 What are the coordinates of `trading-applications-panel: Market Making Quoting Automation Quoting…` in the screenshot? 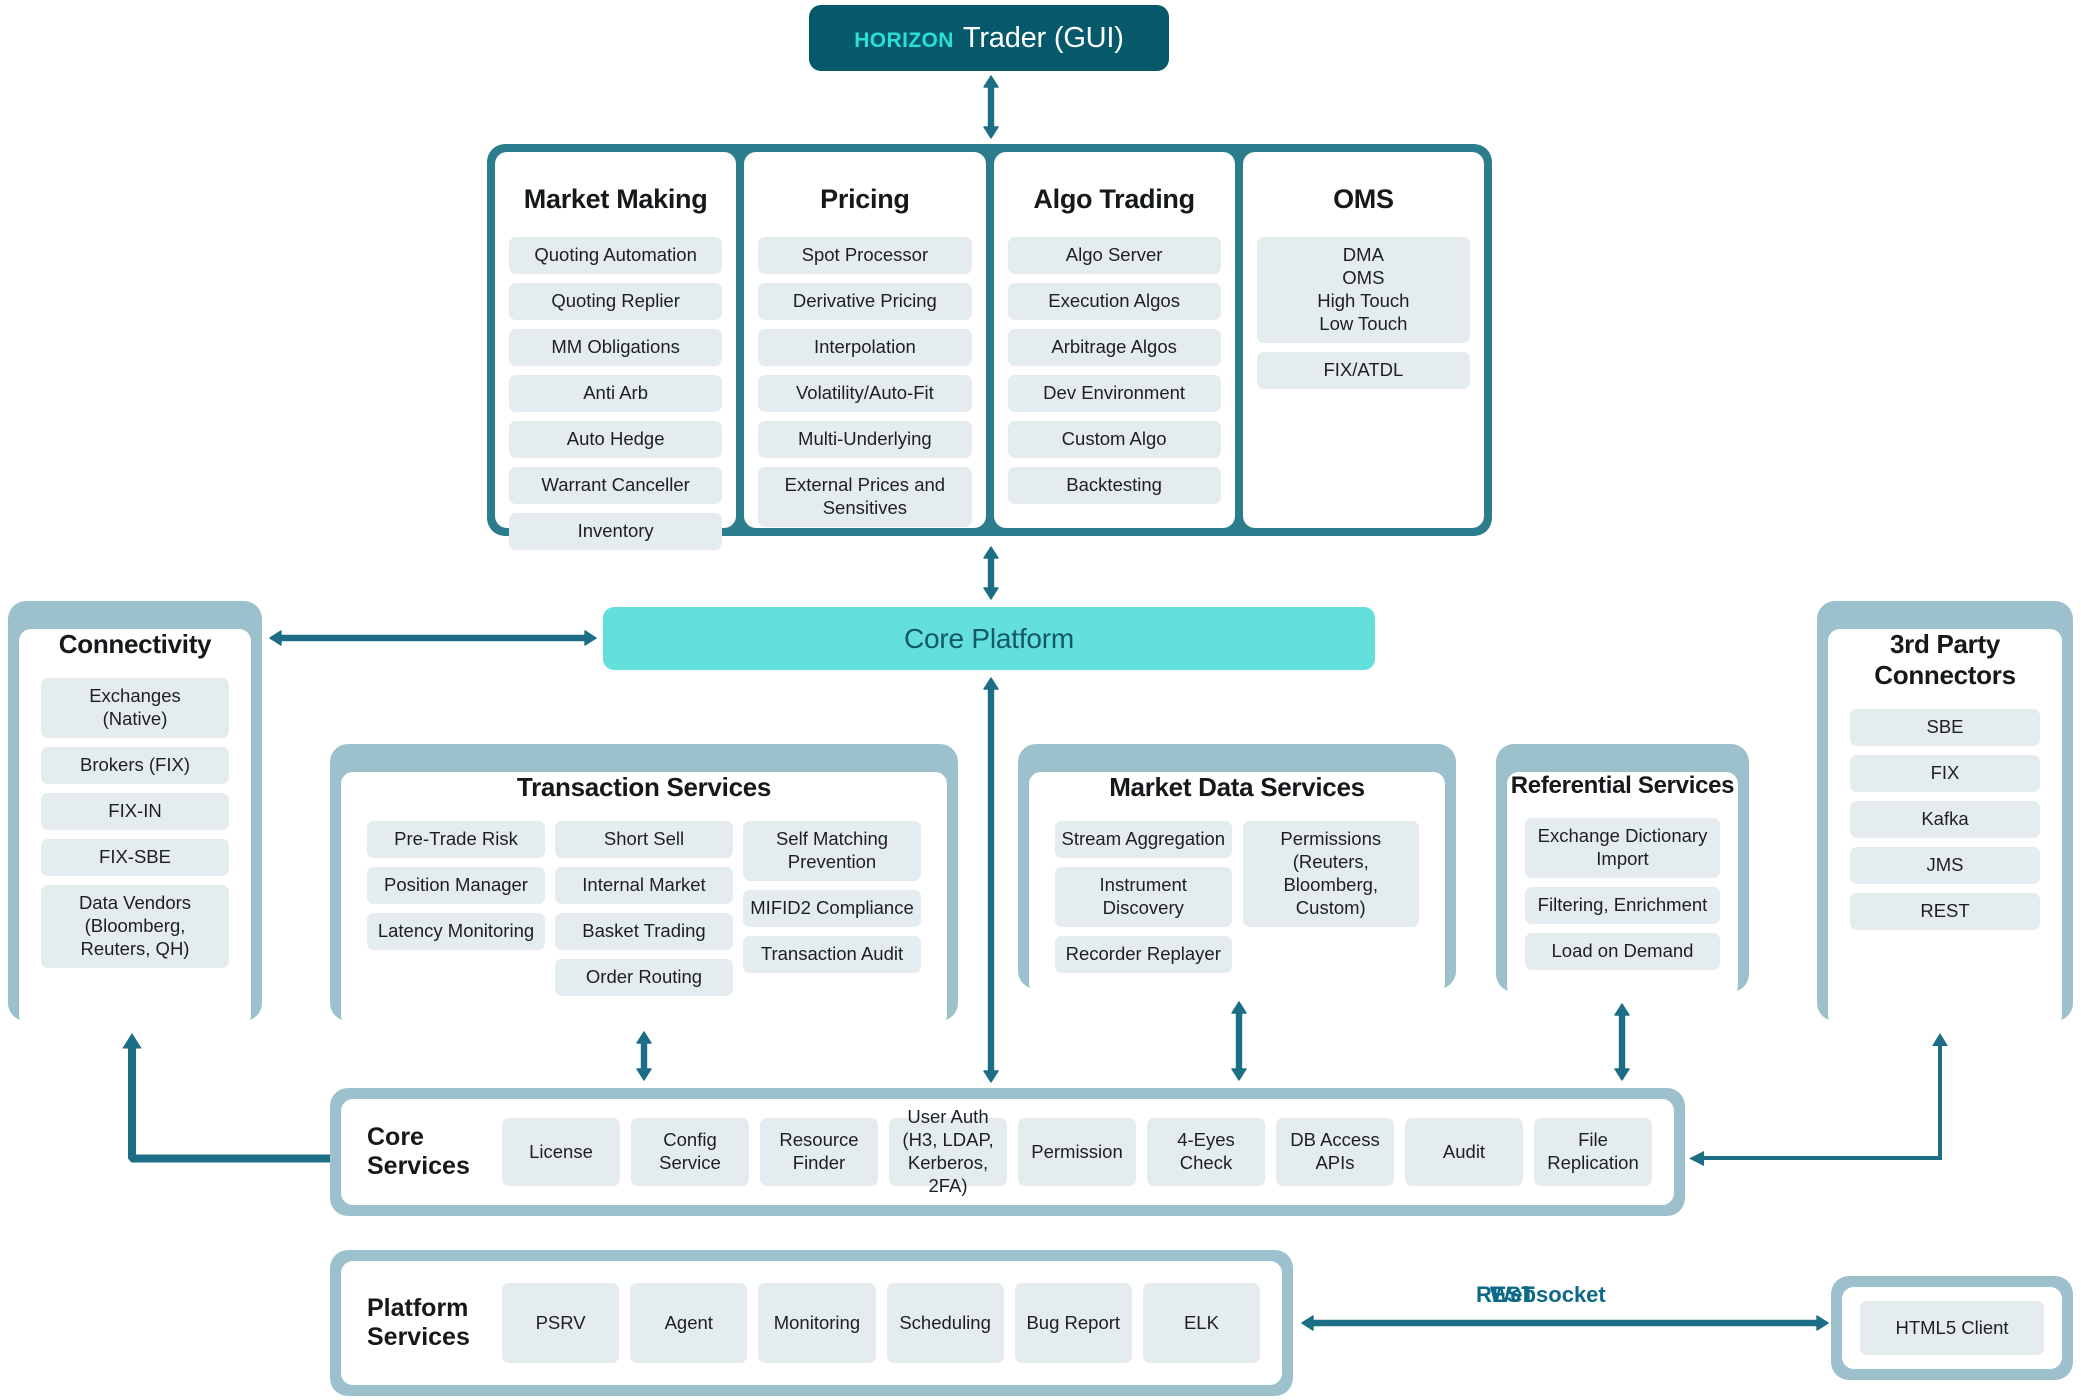 It's located at (989, 347).